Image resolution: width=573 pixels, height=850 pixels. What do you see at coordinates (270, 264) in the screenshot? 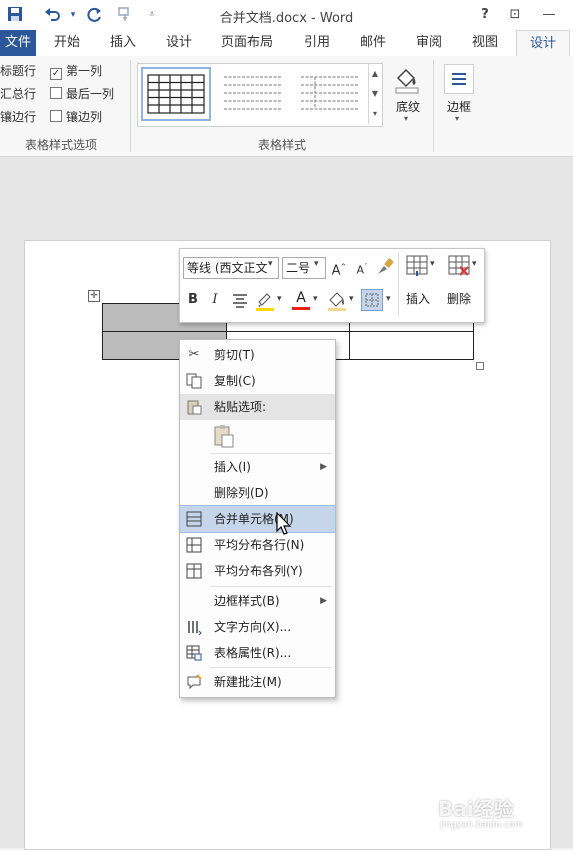
I see `font-name-dropdown-icon: ▾` at bounding box center [270, 264].